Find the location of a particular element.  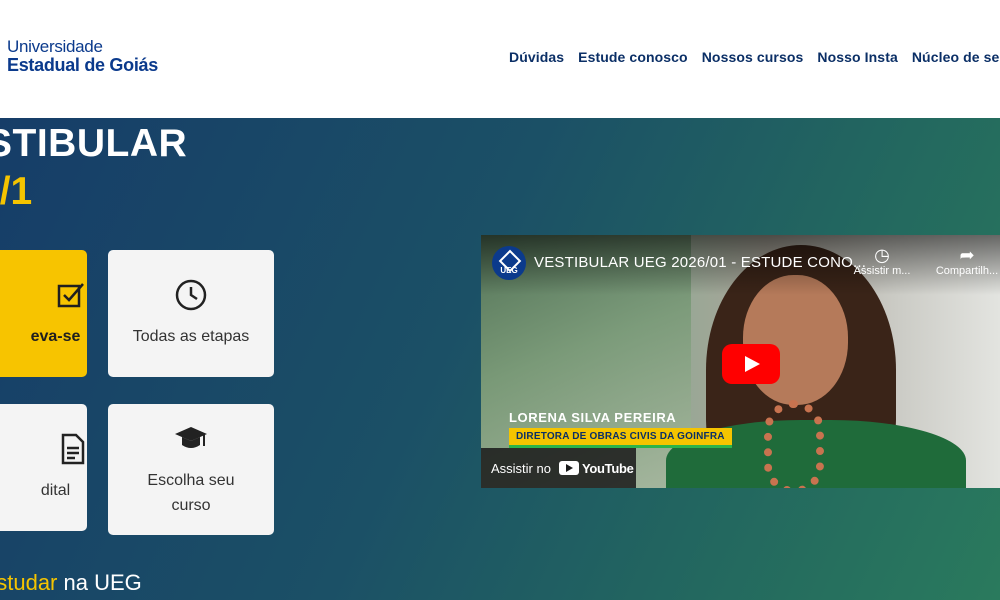

logo-line-2: Estadual de Goiás is located at coordinates (82, 65).